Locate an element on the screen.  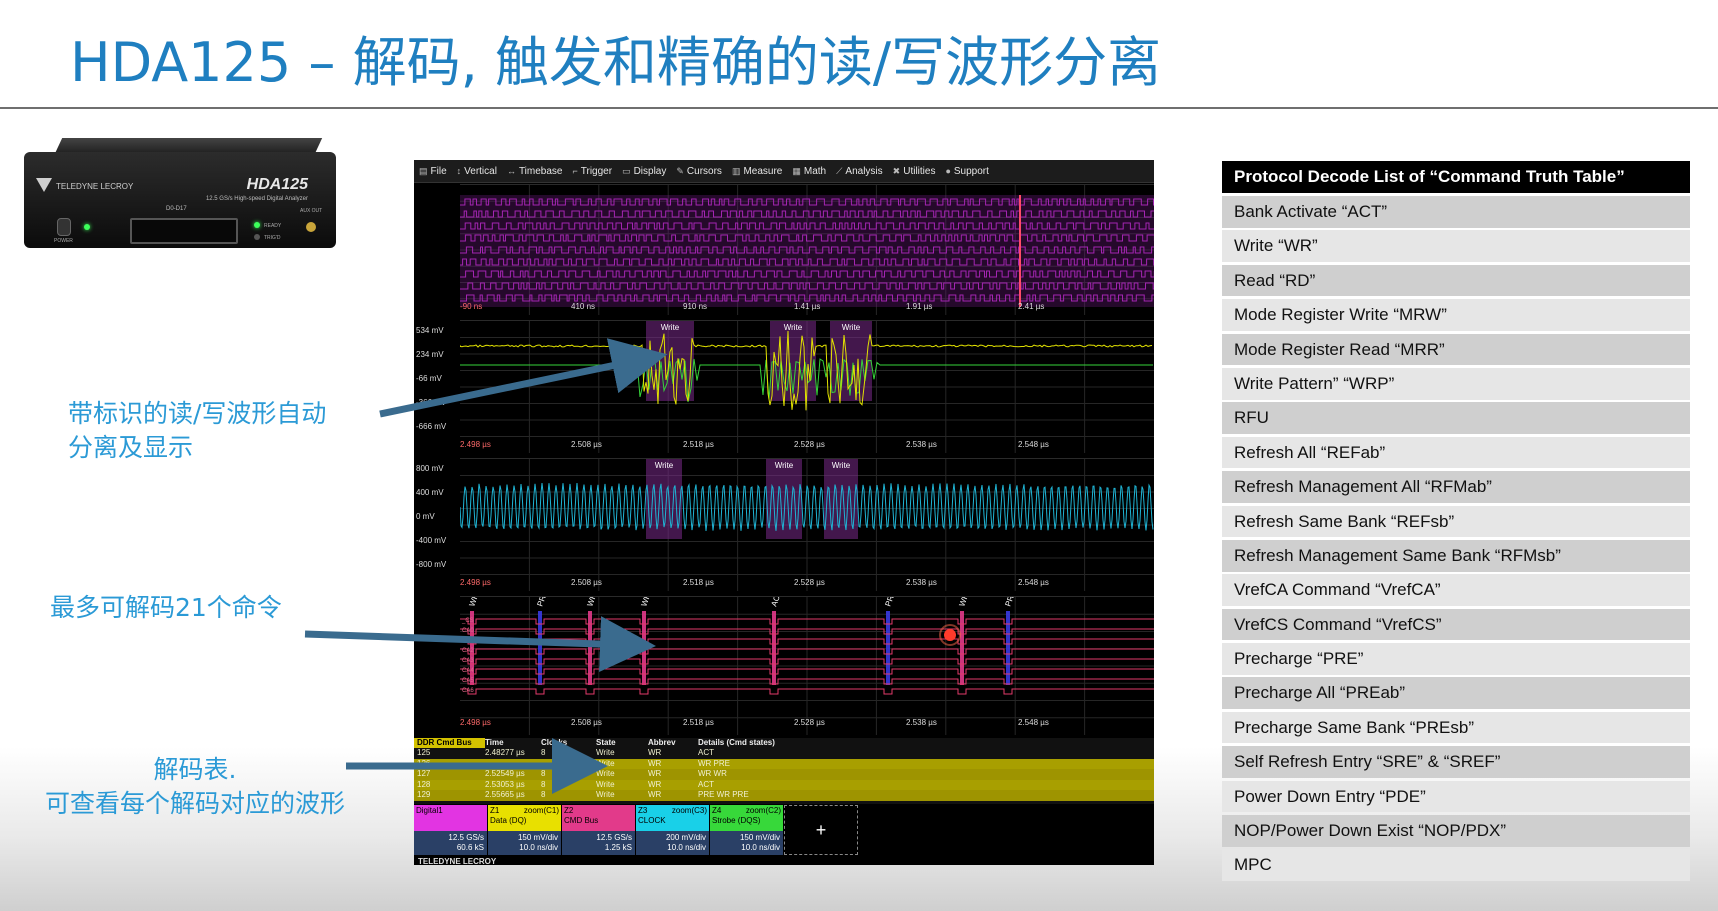
cmd-decode-tag: WR is located at coordinates (591, 602).